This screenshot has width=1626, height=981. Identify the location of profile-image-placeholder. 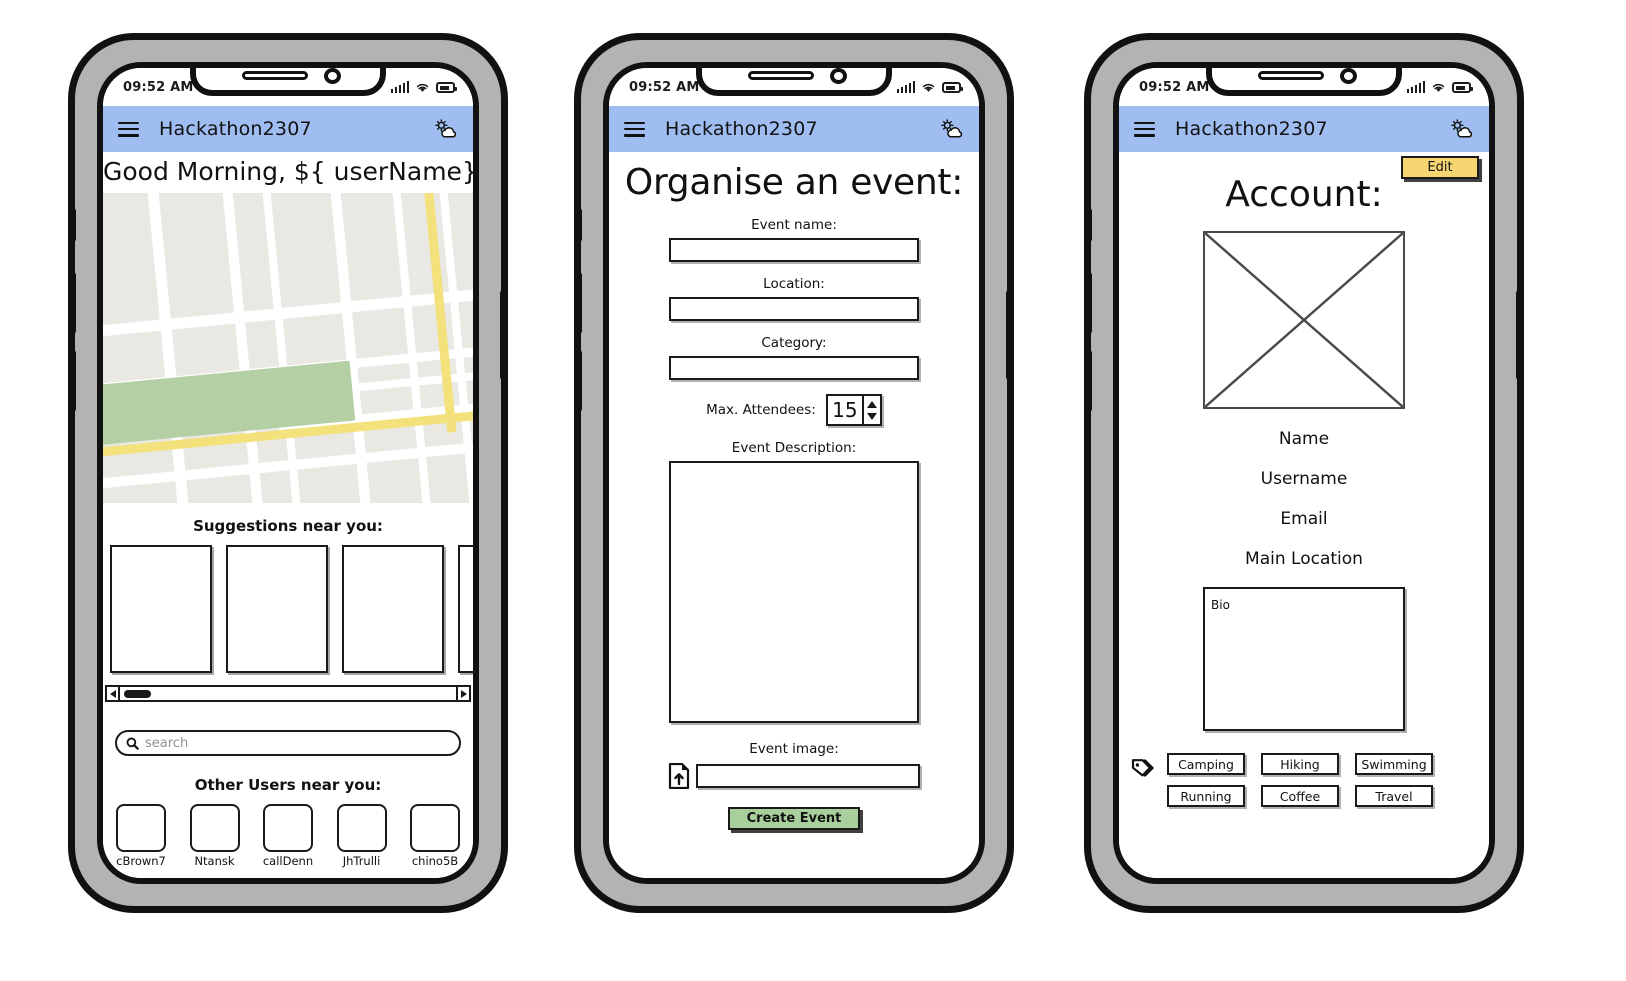
(1304, 320).